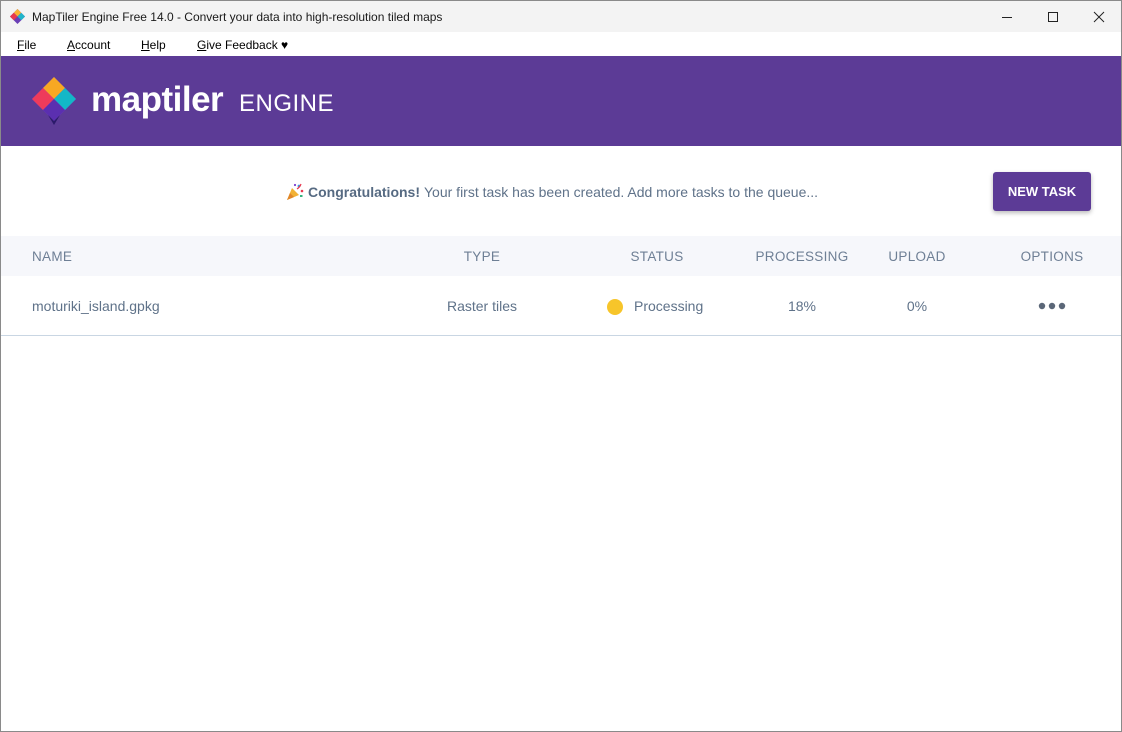 This screenshot has width=1122, height=732. I want to click on menu-account-label: ccount, so click(93, 45).